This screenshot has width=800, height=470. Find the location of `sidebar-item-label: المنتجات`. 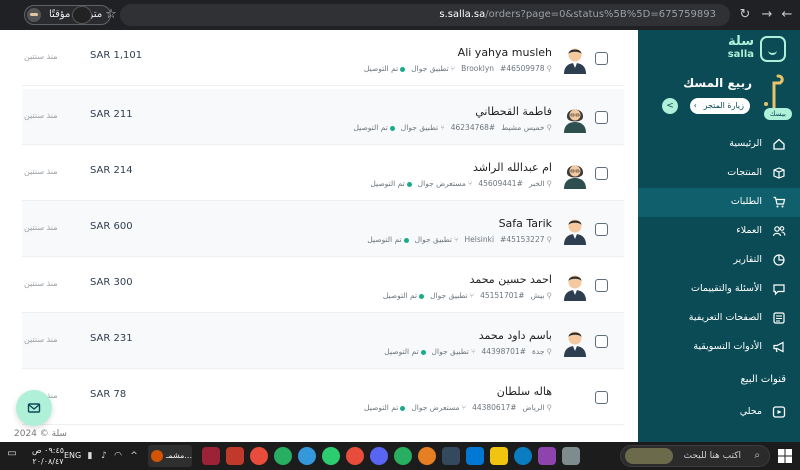

sidebar-item-label: المنتجات is located at coordinates (744, 172).